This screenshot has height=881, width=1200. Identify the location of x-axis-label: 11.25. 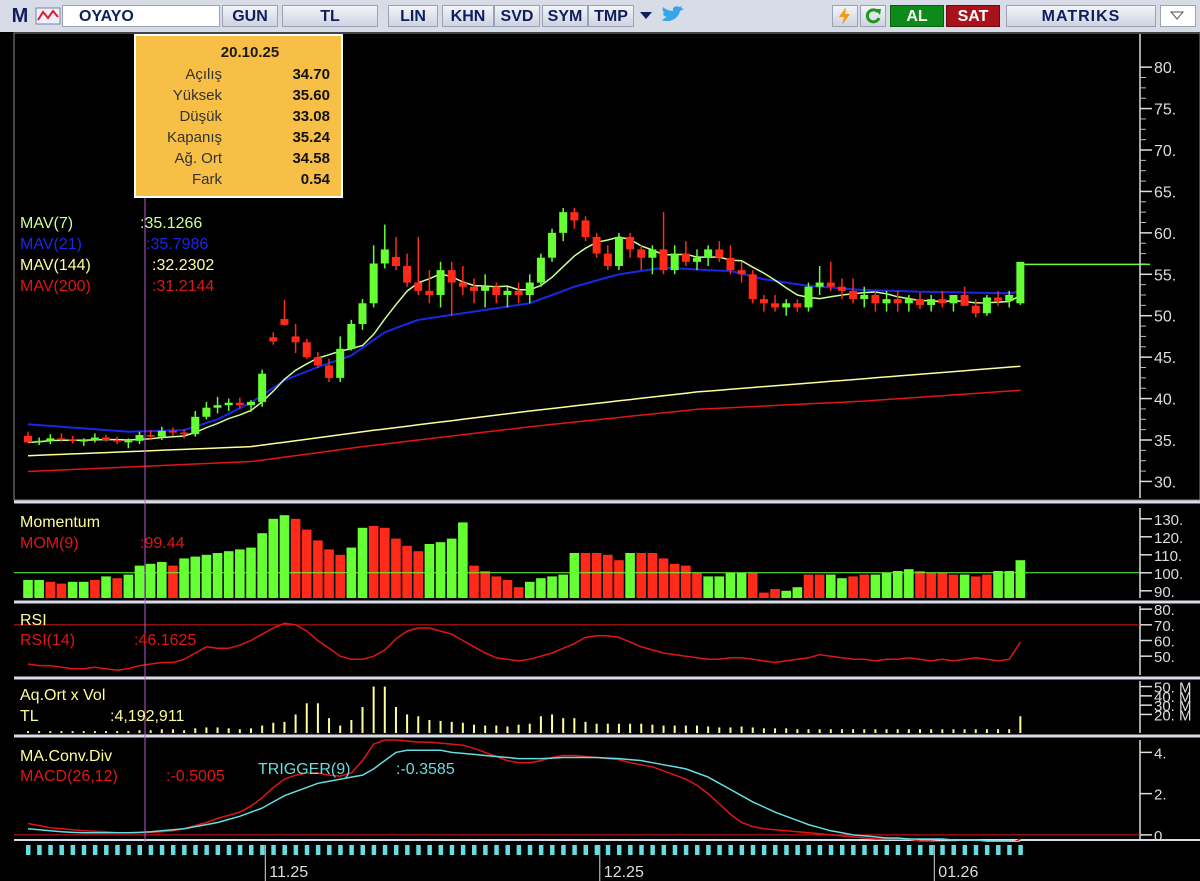
(288, 872).